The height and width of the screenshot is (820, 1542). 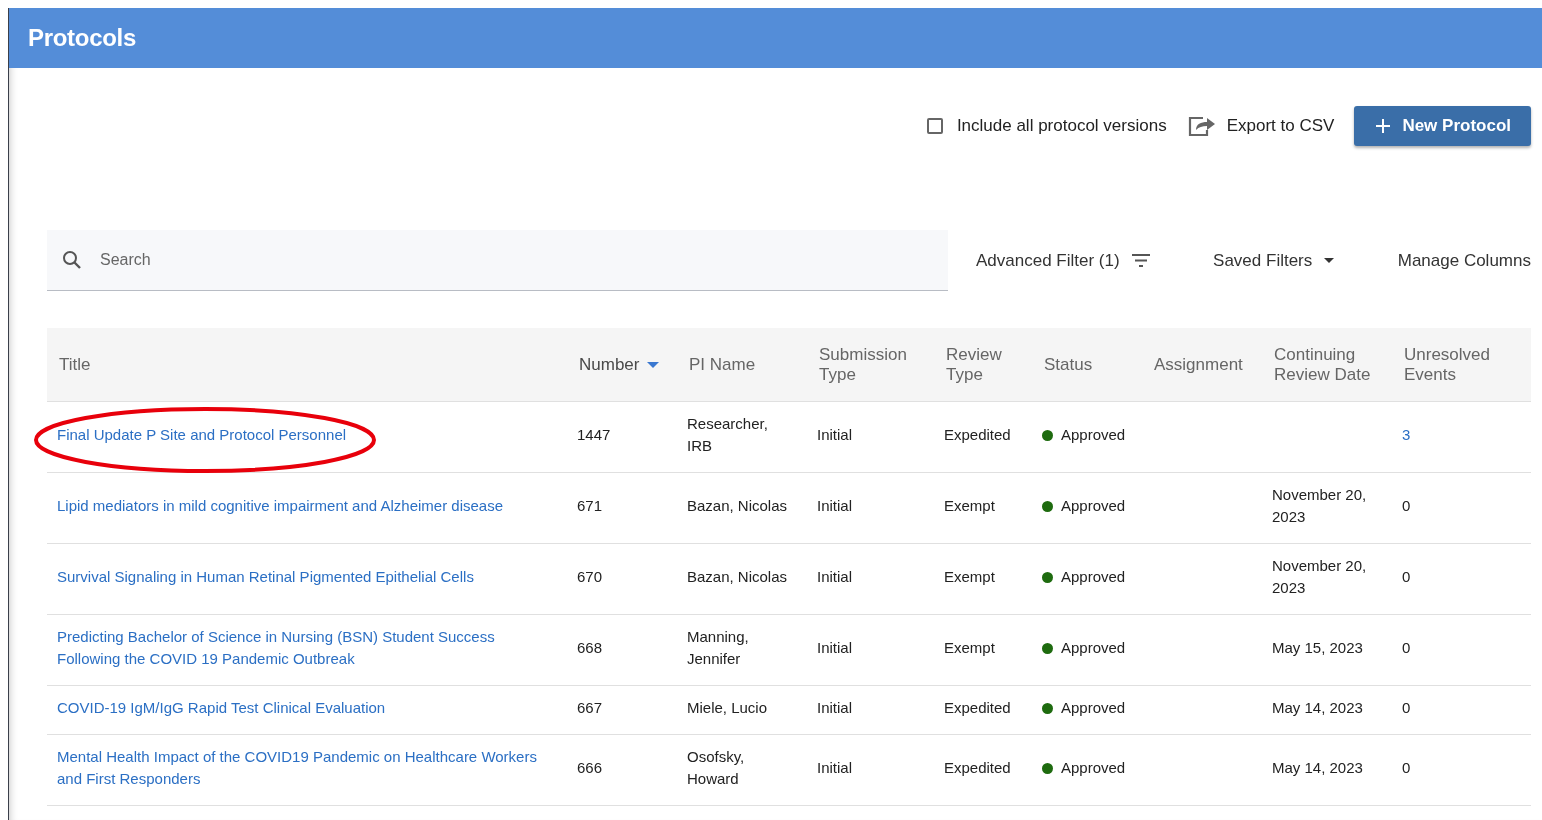 I want to click on protocol-title-link: Final Update P Site and Protocol Personnel, so click(x=309, y=435).